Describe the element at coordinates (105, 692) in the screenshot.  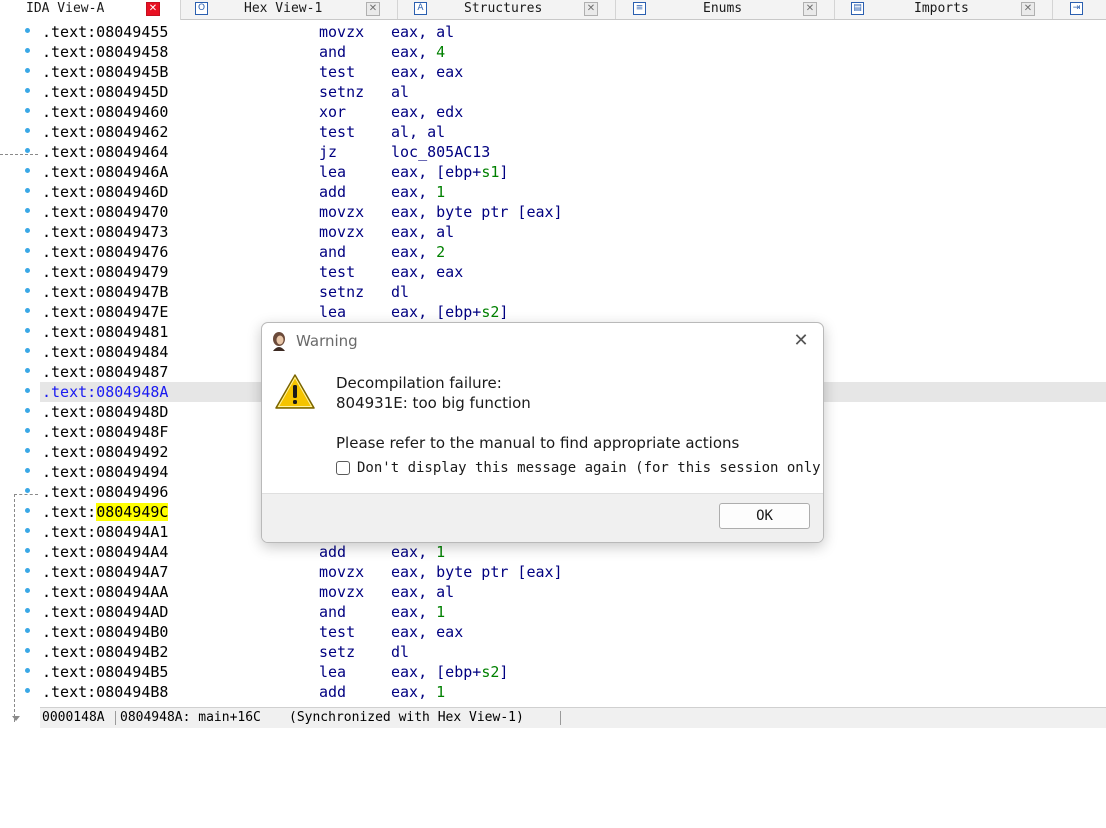
I see `address-label: .text:080494B8` at that location.